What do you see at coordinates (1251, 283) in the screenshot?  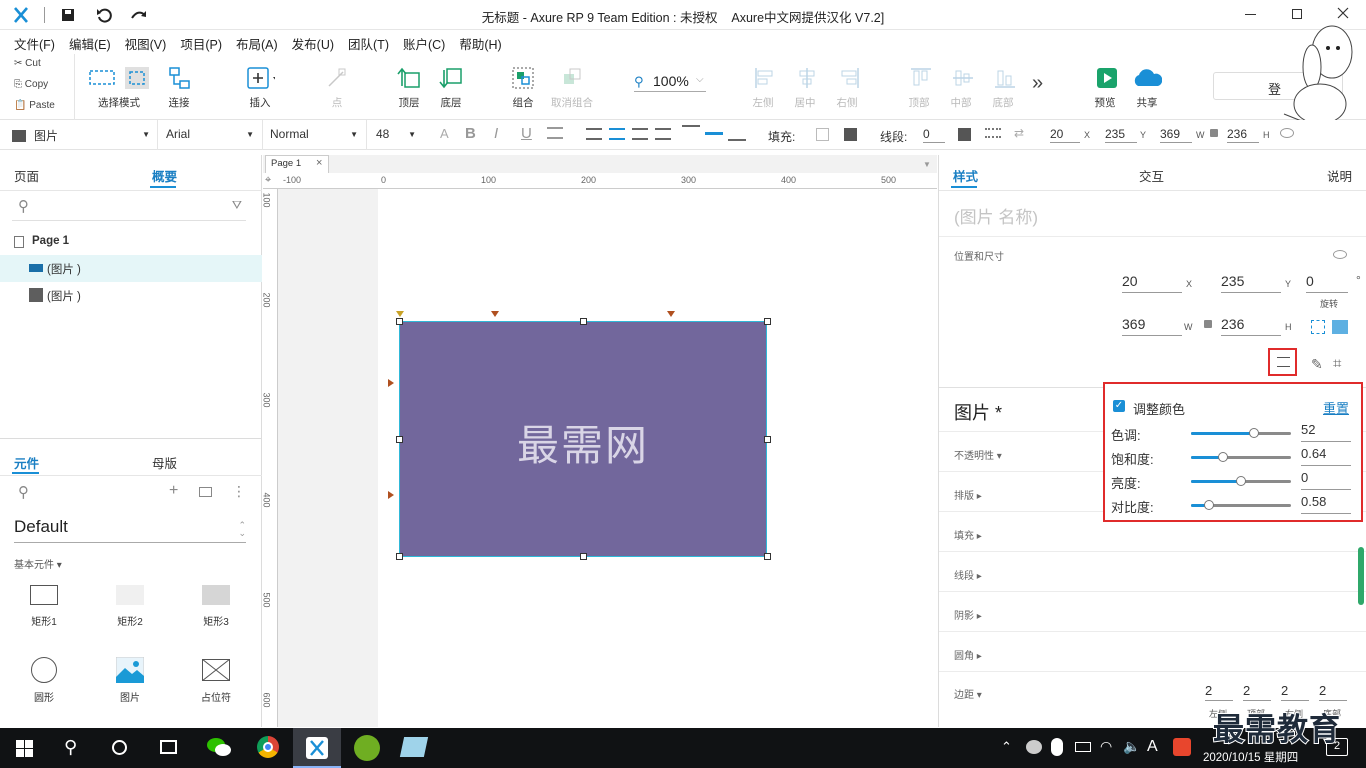 I see `y-input: 235` at bounding box center [1251, 283].